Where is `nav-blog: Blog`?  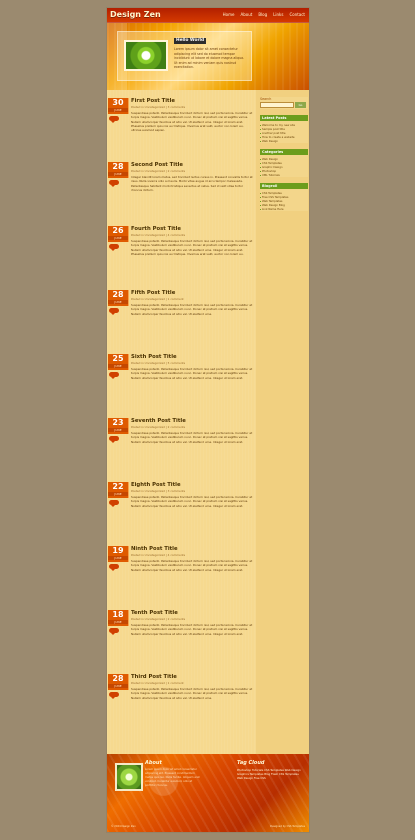
nav-blog: Blog is located at coordinates (262, 15).